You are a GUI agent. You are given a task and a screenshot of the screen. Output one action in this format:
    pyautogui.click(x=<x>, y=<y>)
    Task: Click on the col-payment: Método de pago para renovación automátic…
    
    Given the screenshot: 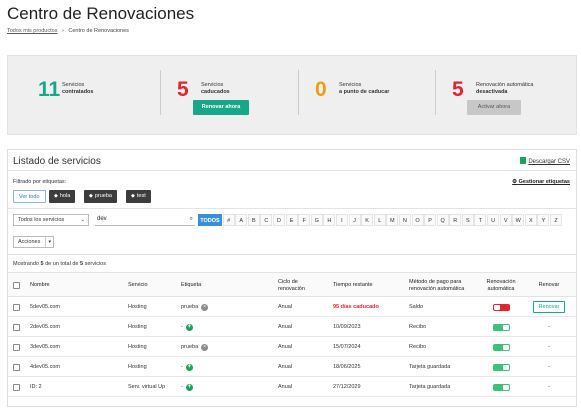 What is the action you would take?
    pyautogui.click(x=444, y=285)
    